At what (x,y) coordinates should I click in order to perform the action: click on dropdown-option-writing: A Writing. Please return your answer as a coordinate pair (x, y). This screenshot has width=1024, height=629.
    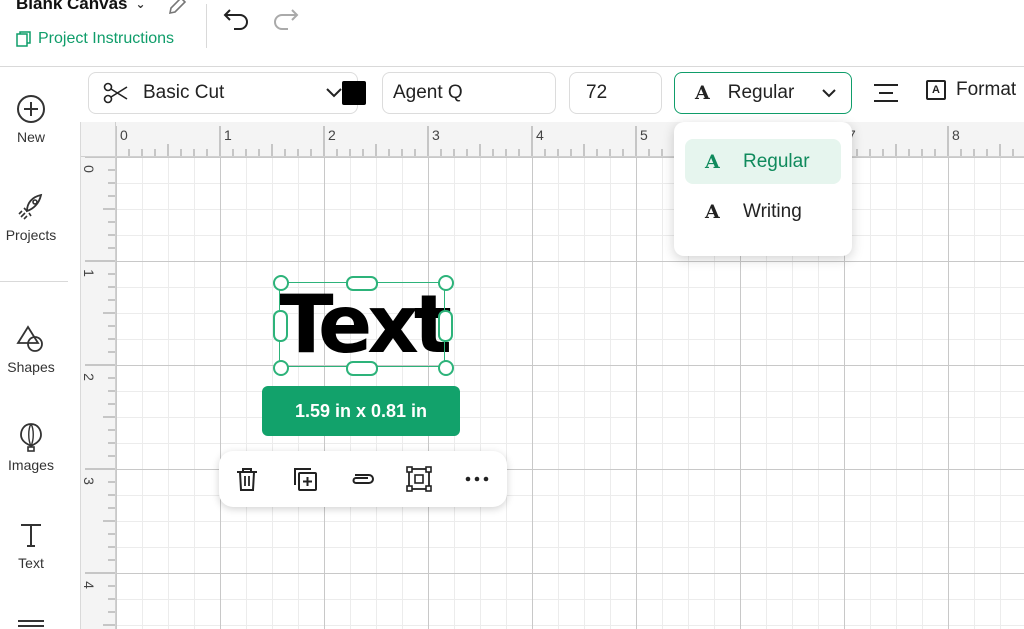
    Looking at the image, I should click on (763, 211).